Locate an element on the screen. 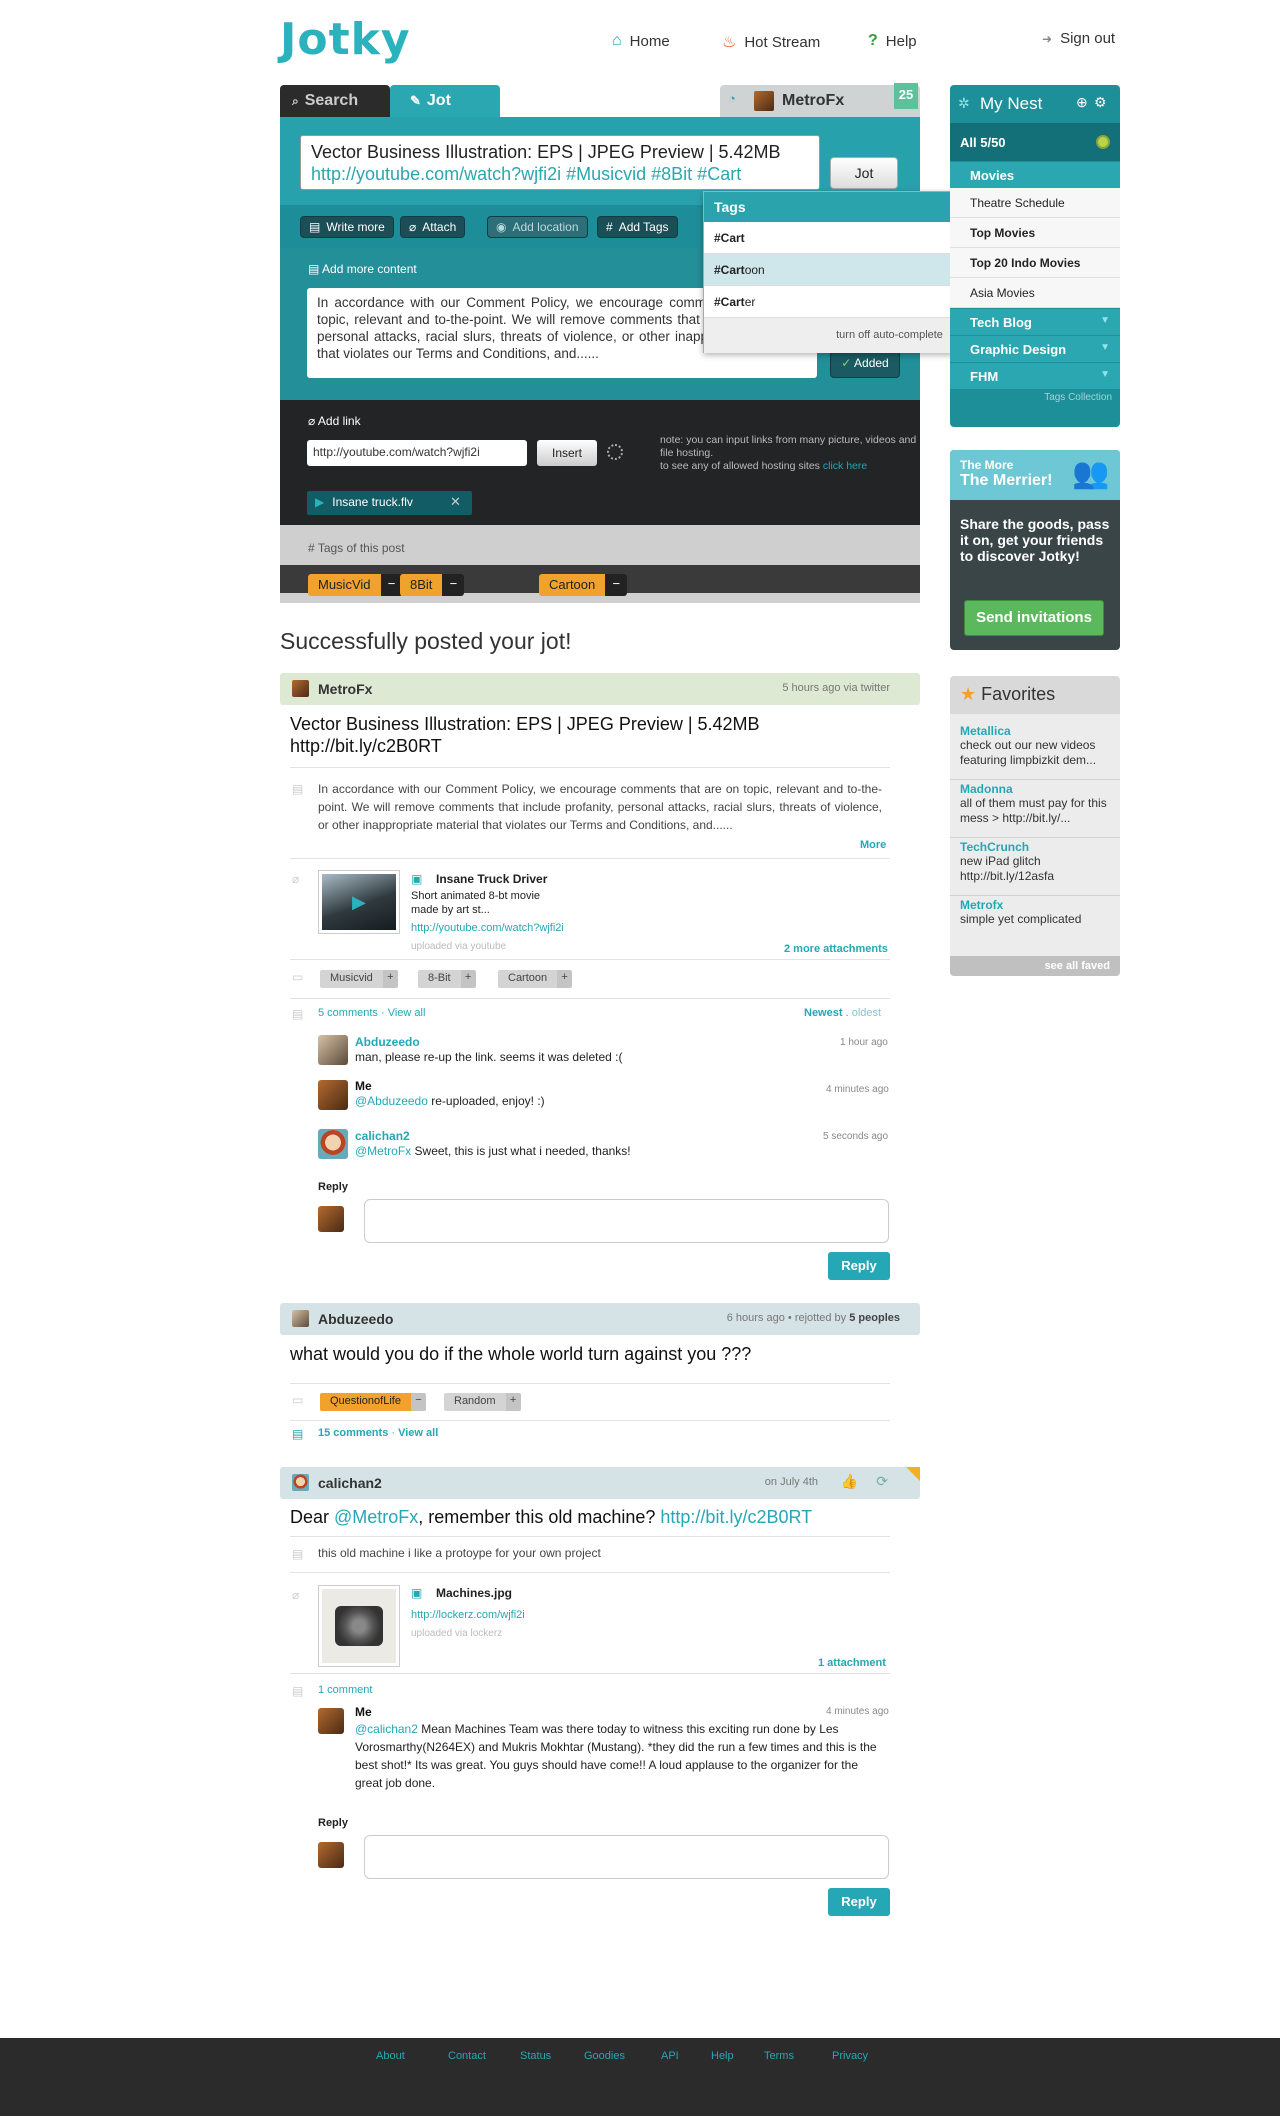 The height and width of the screenshot is (2116, 1280). footer-link-privacy: Privacy is located at coordinates (850, 2056).